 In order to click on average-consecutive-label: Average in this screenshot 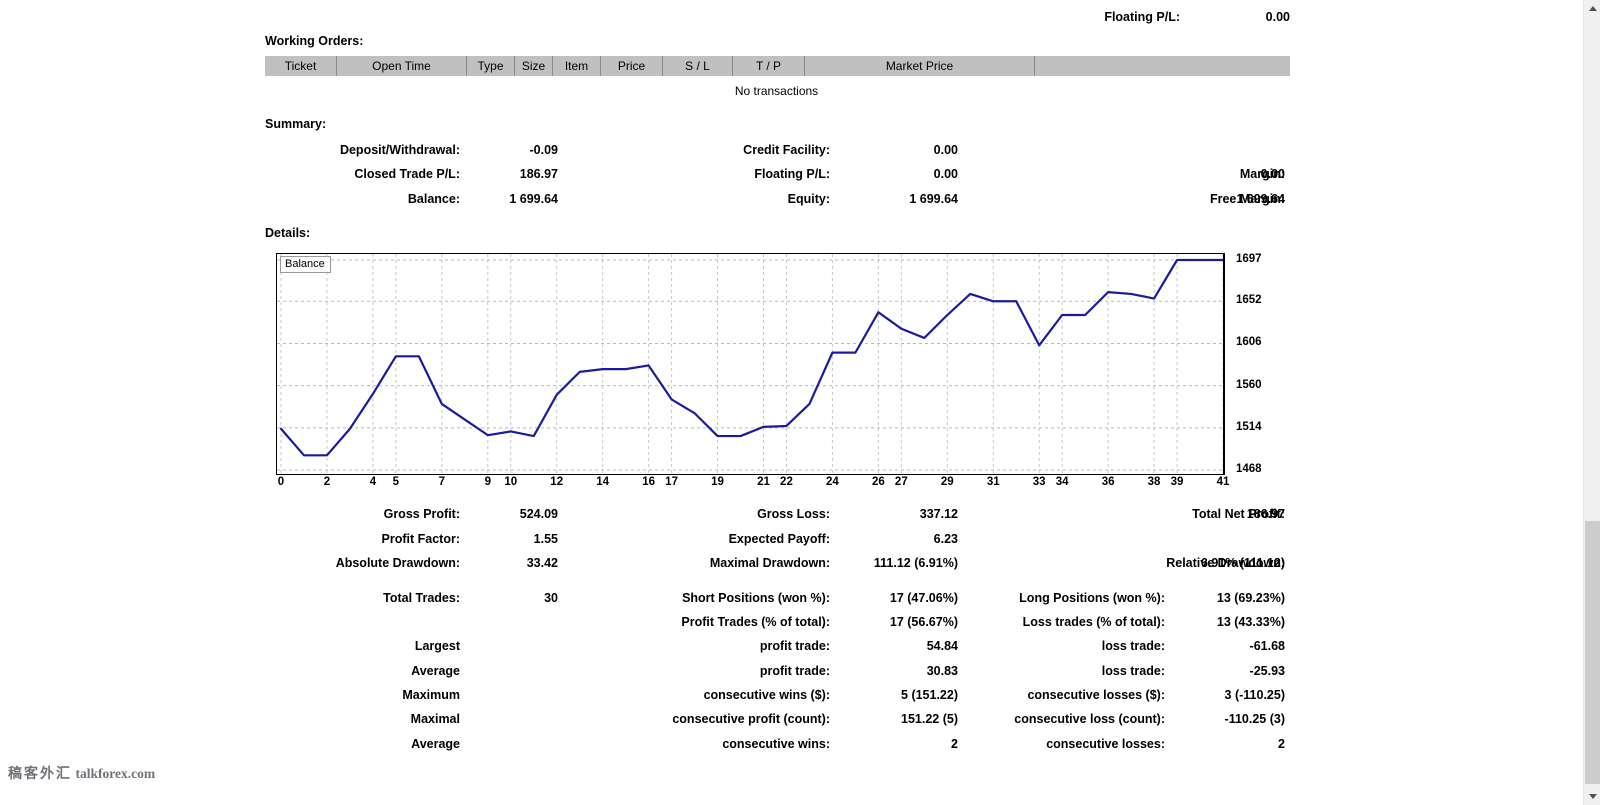, I will do `click(435, 744)`.